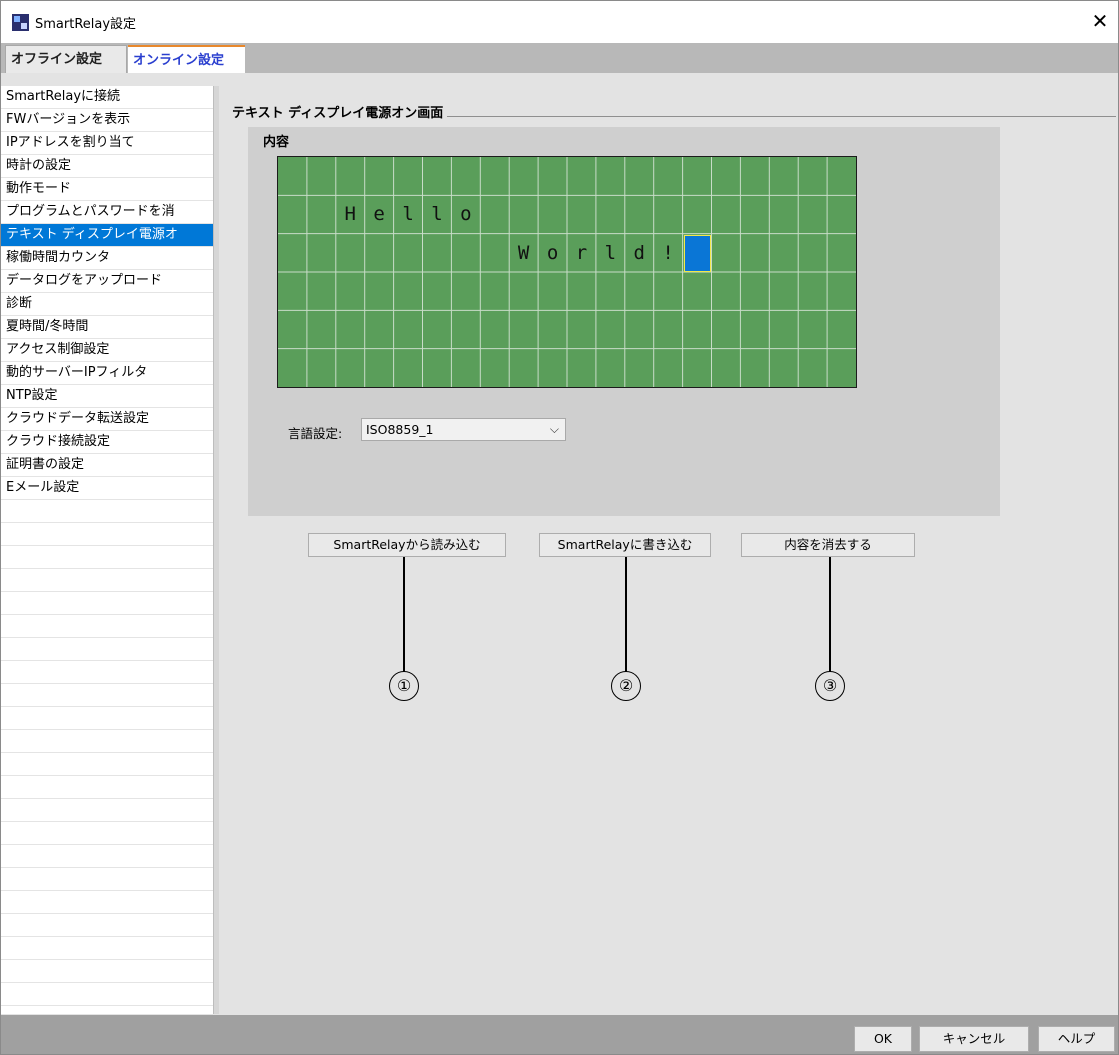 Image resolution: width=1119 pixels, height=1055 pixels. Describe the element at coordinates (828, 545) in the screenshot. I see `clear-content-button: 内容を消去する` at that location.